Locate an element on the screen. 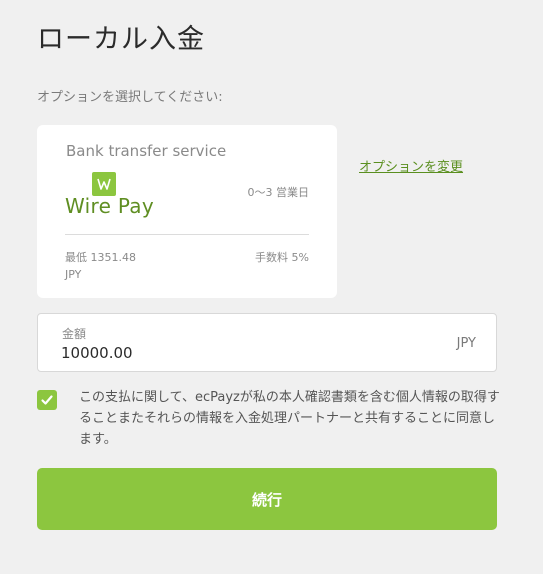  consent-checkbox is located at coordinates (47, 400).